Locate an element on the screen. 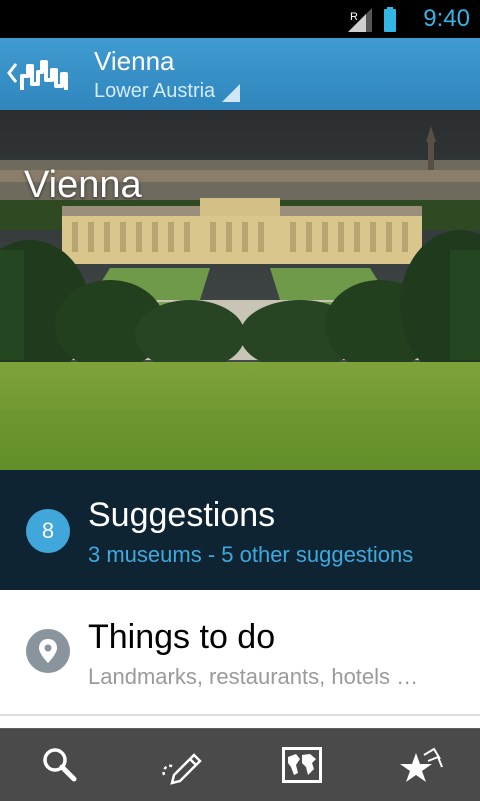 Image resolution: width=480 pixels, height=801 pixels. suggestions-title: Suggestions is located at coordinates (182, 515).